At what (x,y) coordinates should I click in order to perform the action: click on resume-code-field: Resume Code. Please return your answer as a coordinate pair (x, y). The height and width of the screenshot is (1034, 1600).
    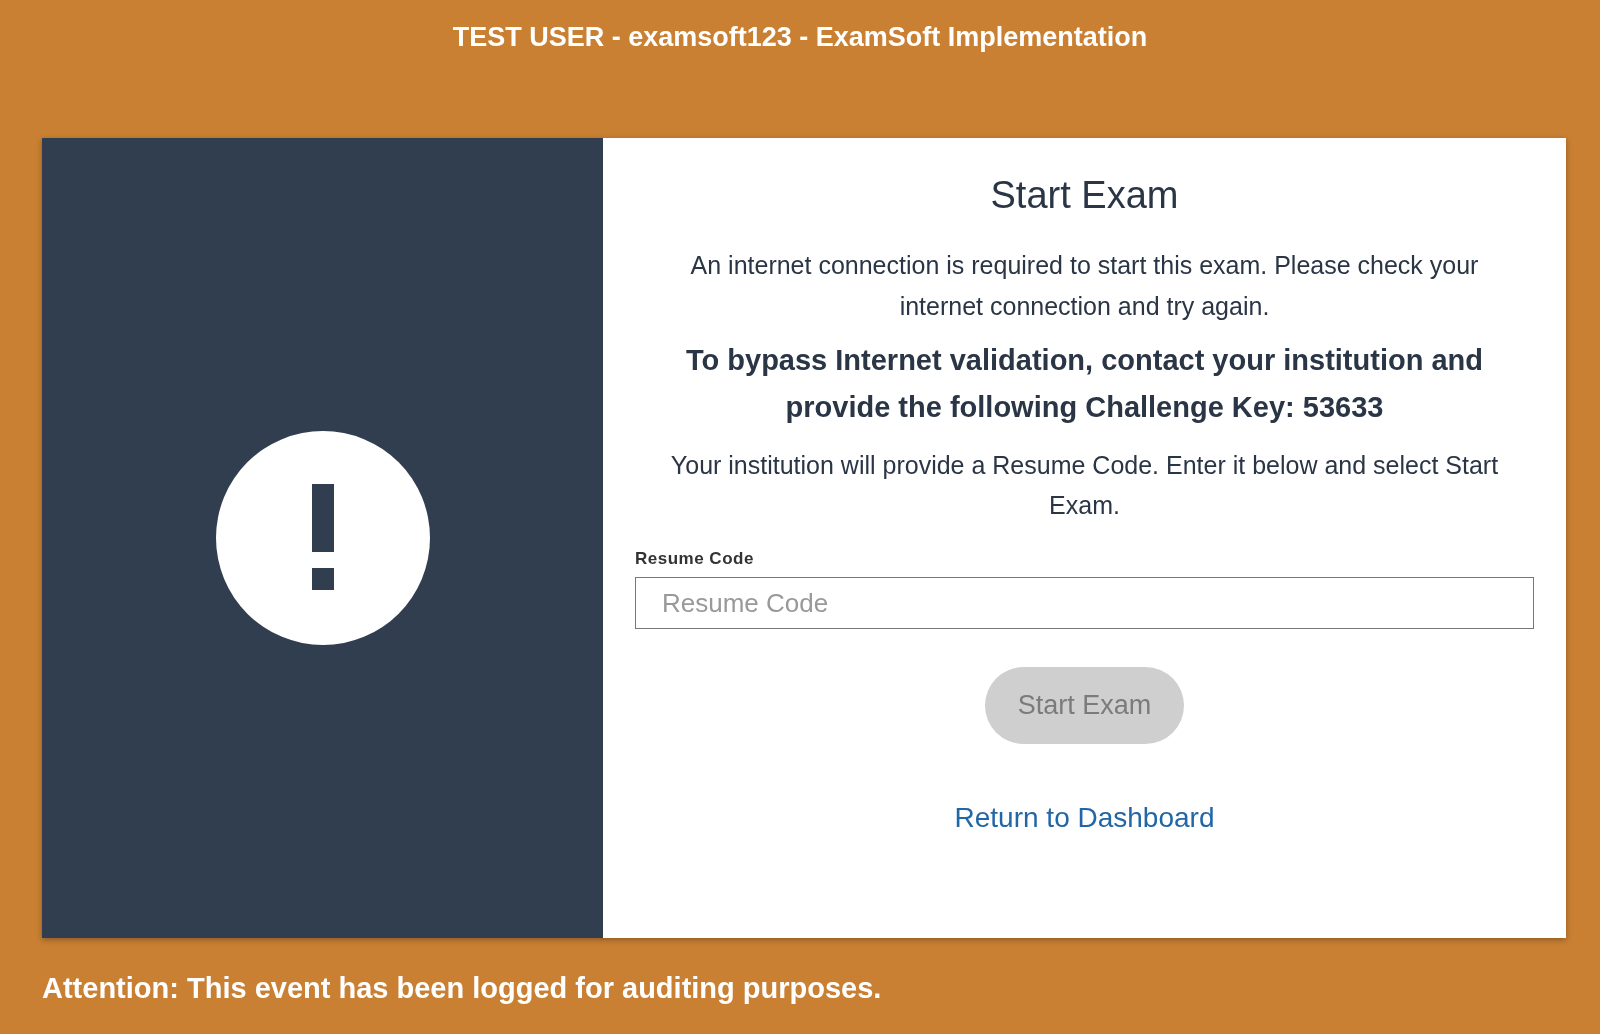
    Looking at the image, I should click on (1084, 603).